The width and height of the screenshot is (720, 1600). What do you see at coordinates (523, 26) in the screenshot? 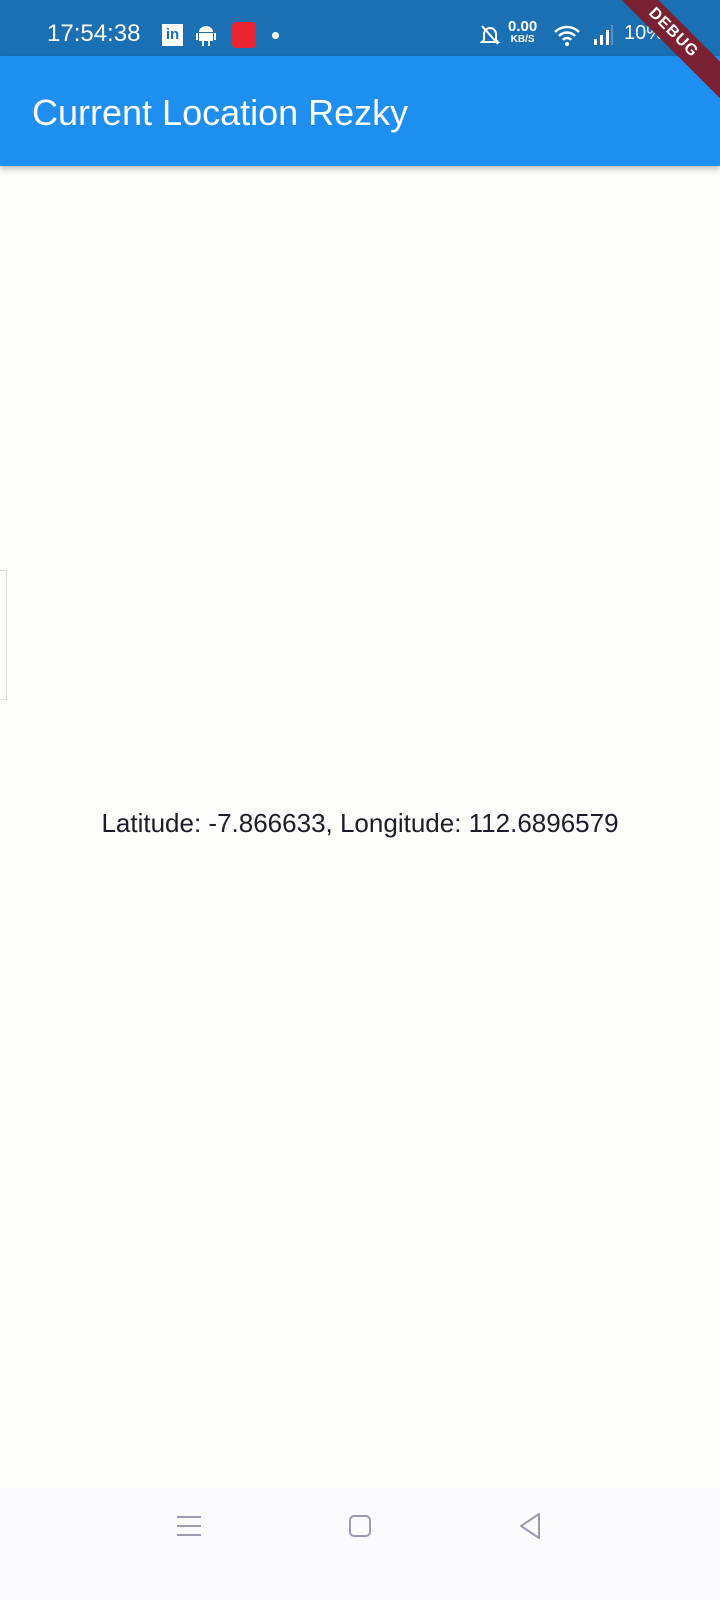
I see `net-speed: 0.00` at bounding box center [523, 26].